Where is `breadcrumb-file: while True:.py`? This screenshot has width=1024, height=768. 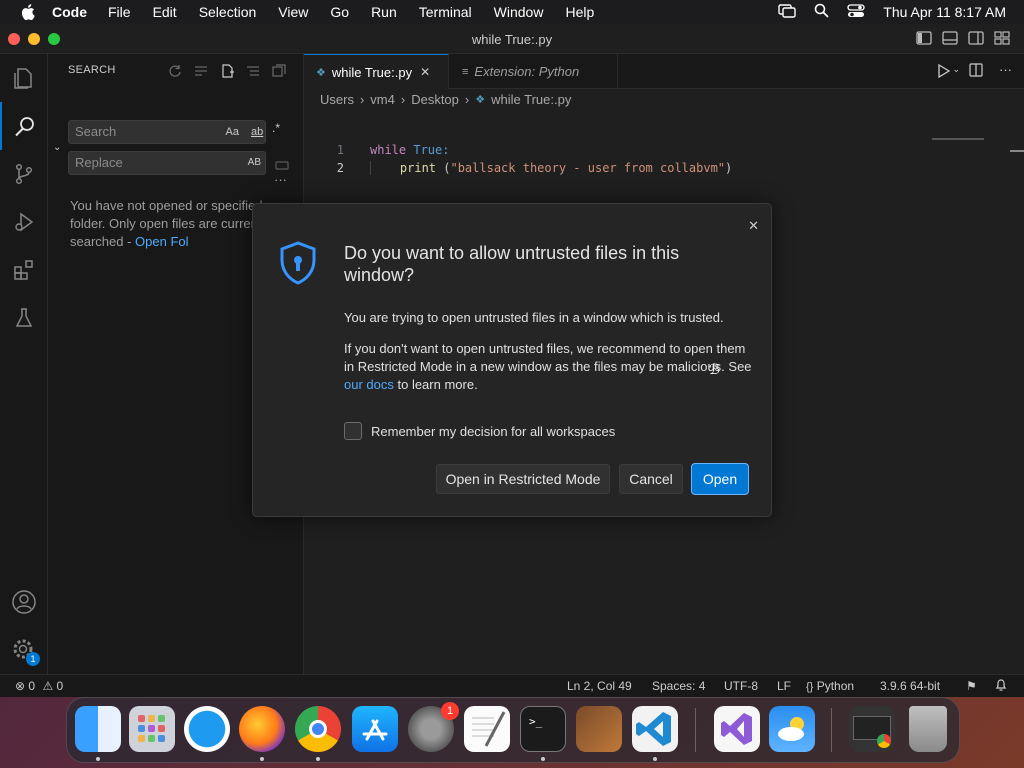
breadcrumb-file: while True:.py is located at coordinates (531, 99).